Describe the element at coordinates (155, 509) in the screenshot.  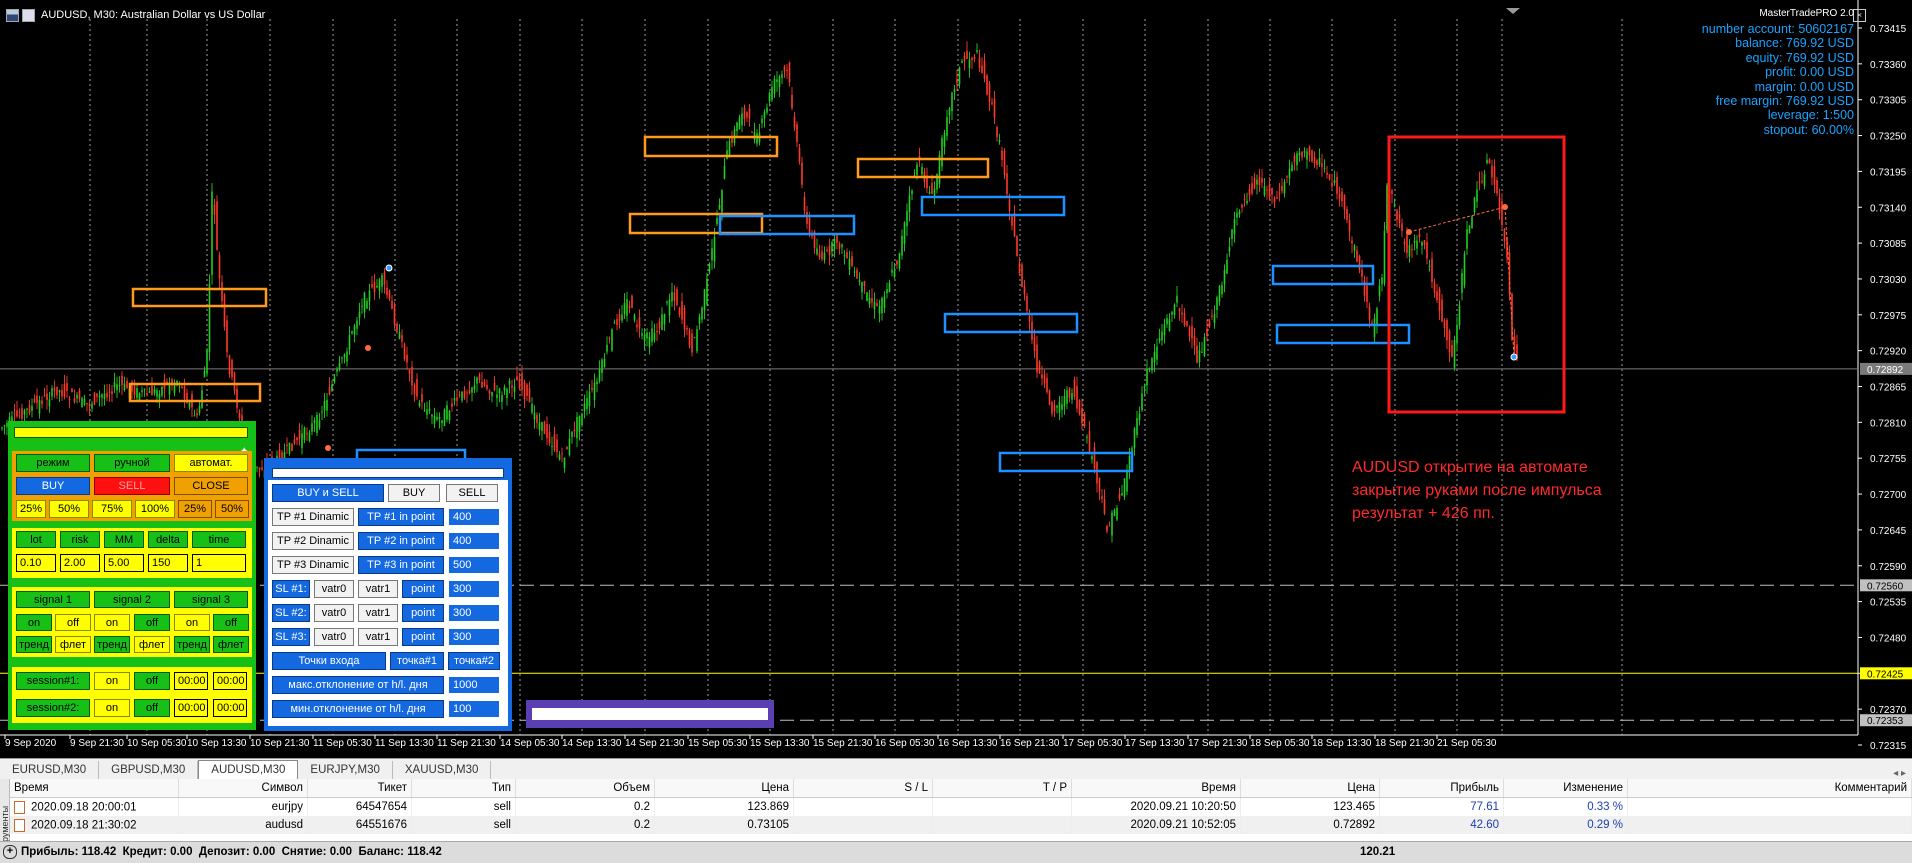
I see `close-pct-100-button: 100%` at that location.